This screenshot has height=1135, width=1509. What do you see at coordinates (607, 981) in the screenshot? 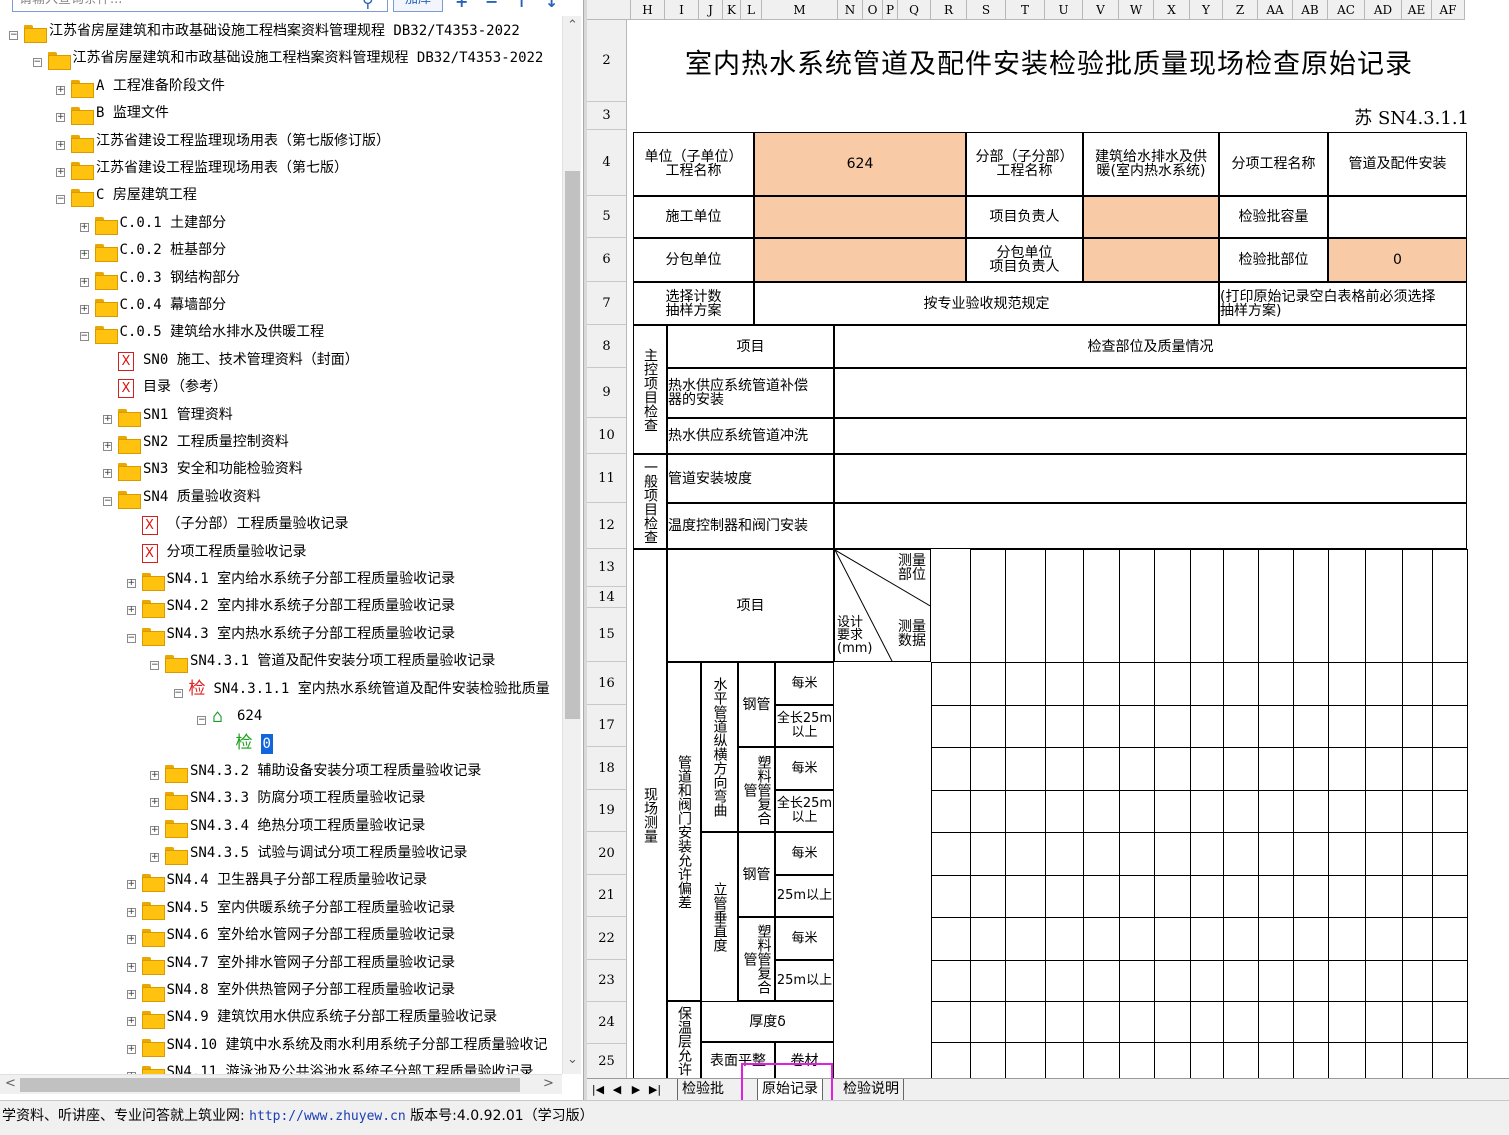
I see `row-header: 23` at bounding box center [607, 981].